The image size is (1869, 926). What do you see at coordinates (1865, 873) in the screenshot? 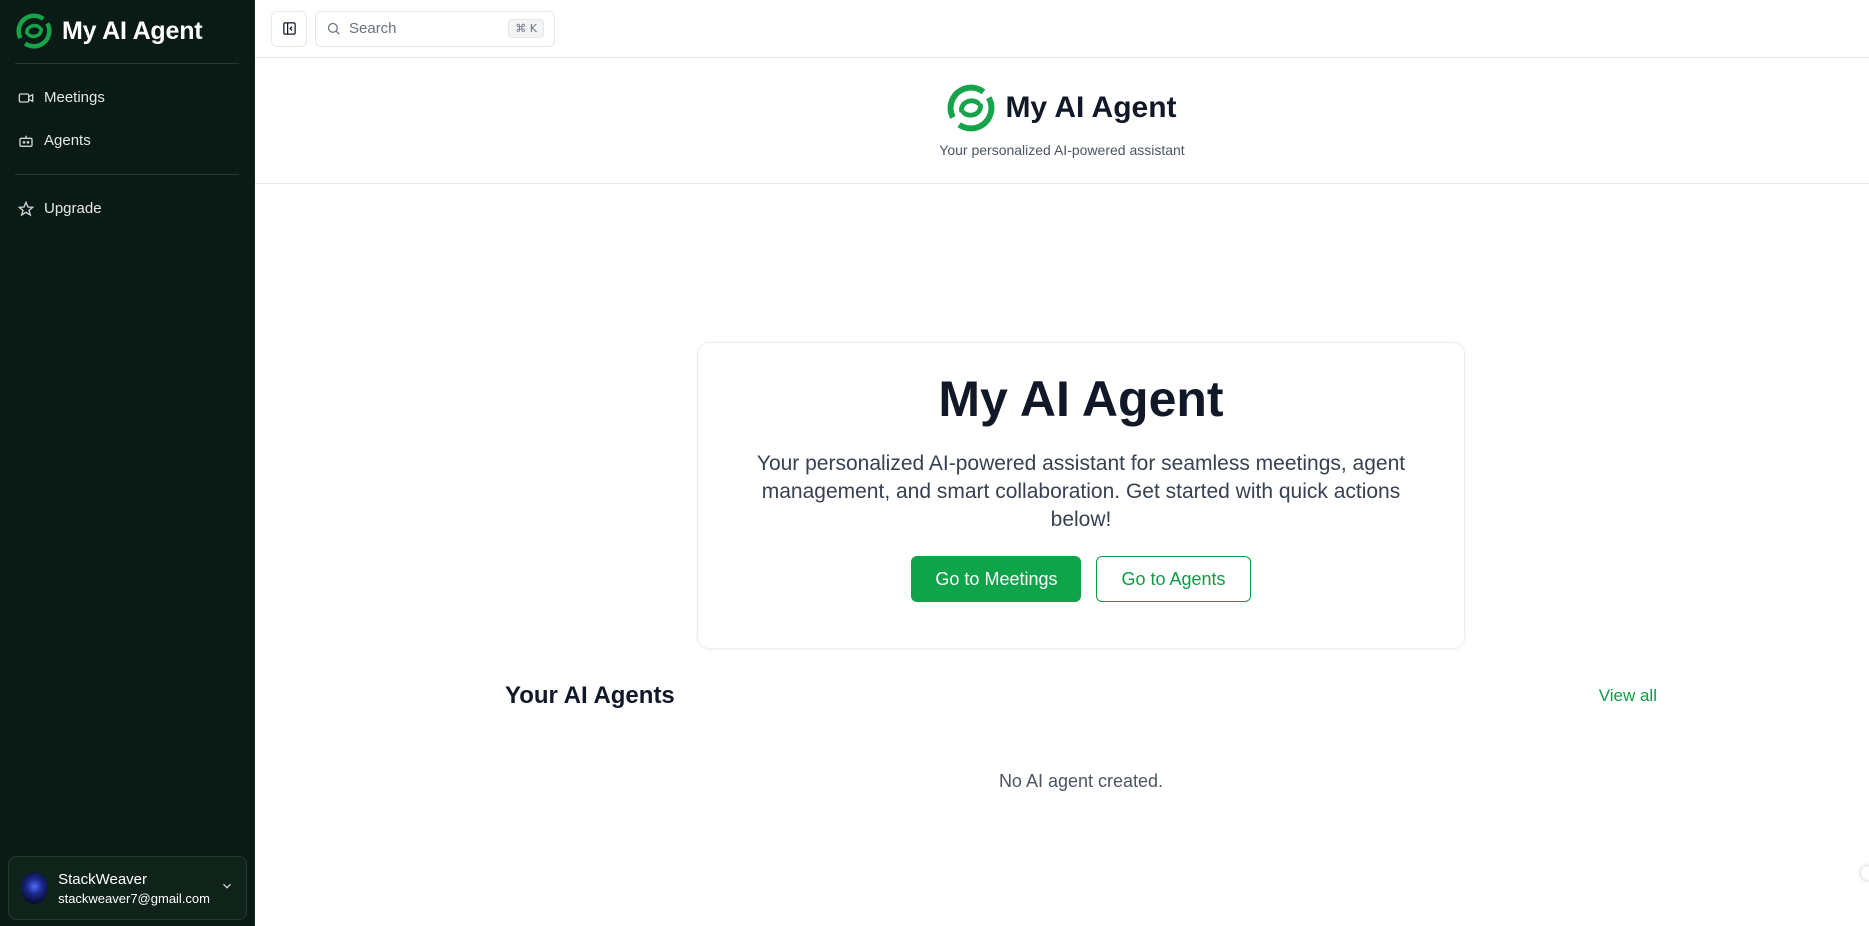
I see `floating-widget-handle` at bounding box center [1865, 873].